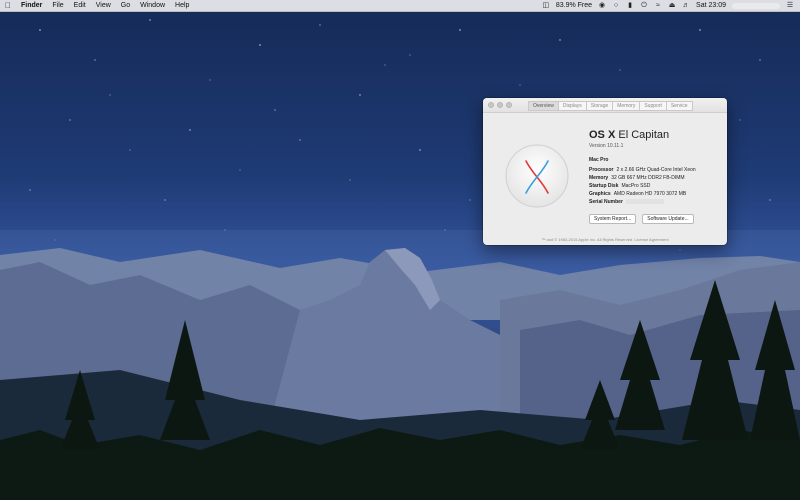 The height and width of the screenshot is (500, 800). I want to click on menu-window: Window, so click(152, 5).